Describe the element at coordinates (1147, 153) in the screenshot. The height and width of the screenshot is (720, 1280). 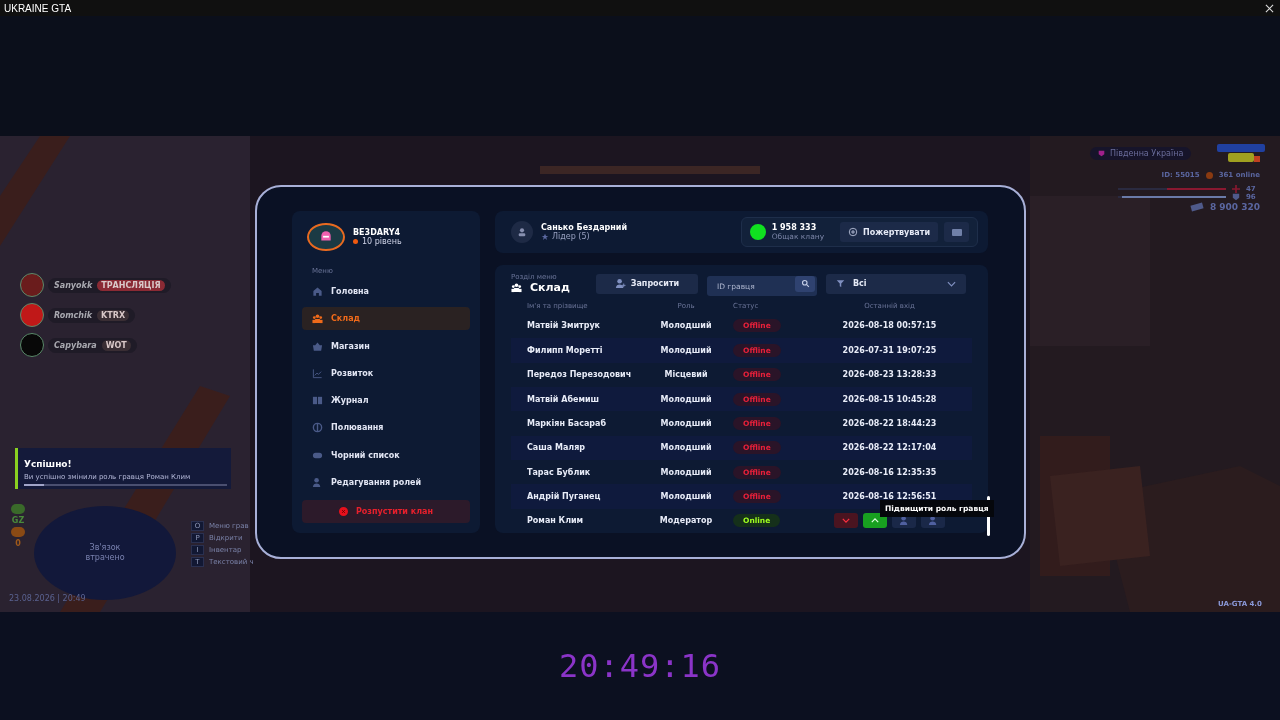
I see `region-name: Південна Україна` at that location.